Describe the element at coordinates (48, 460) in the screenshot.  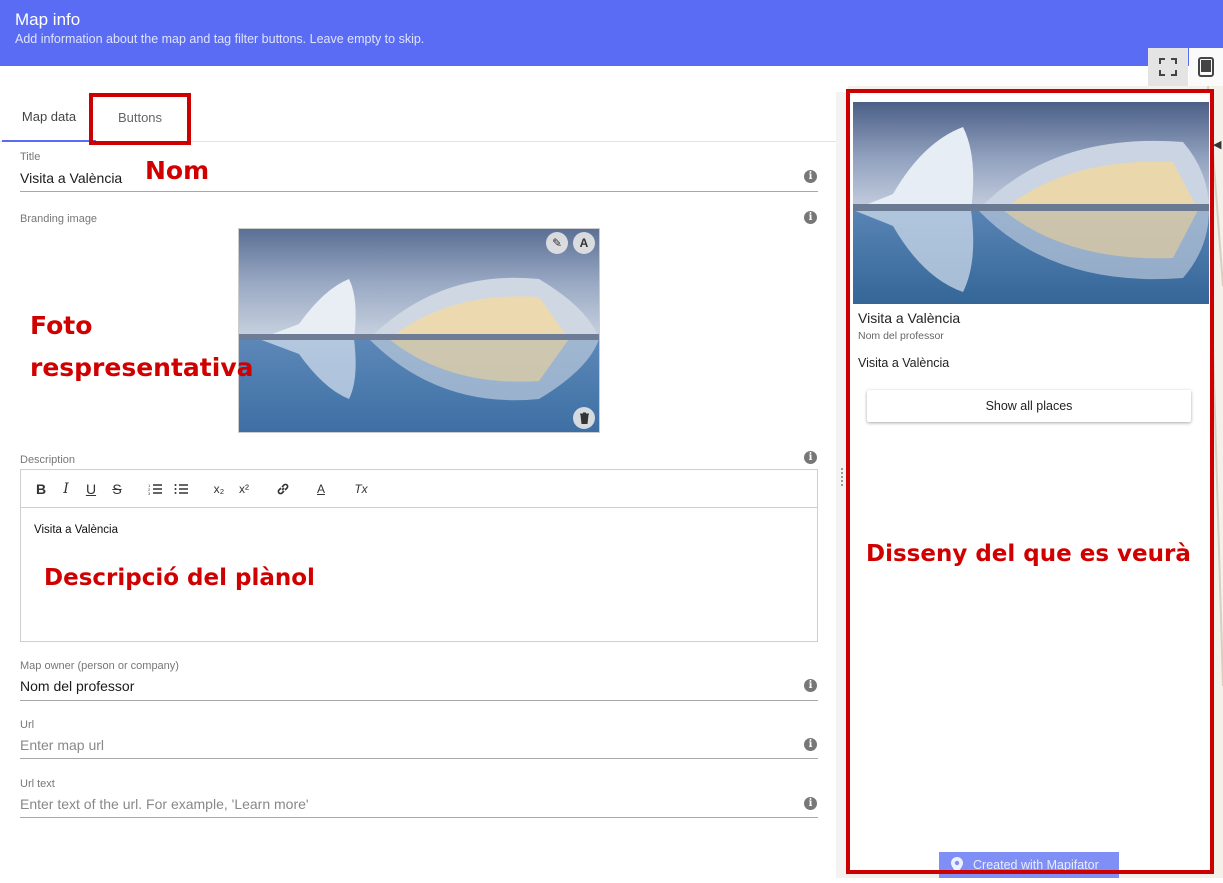
I see `description-label: Description` at that location.